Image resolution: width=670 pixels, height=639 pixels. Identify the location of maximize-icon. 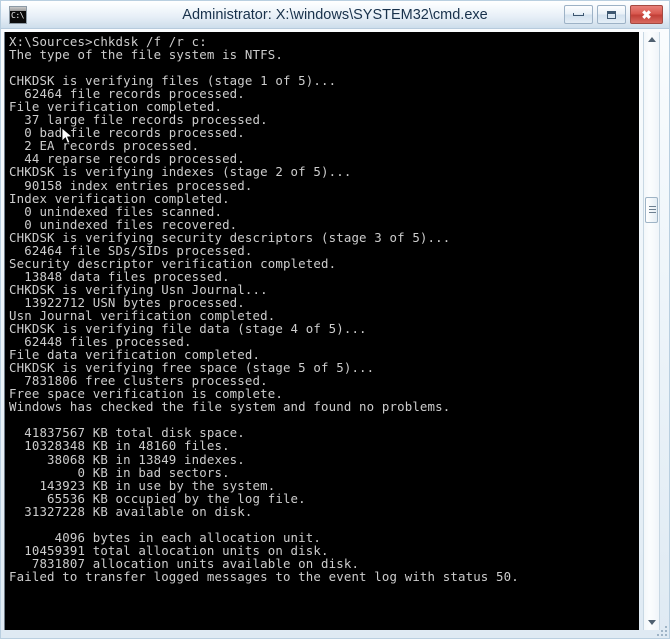
(611, 14).